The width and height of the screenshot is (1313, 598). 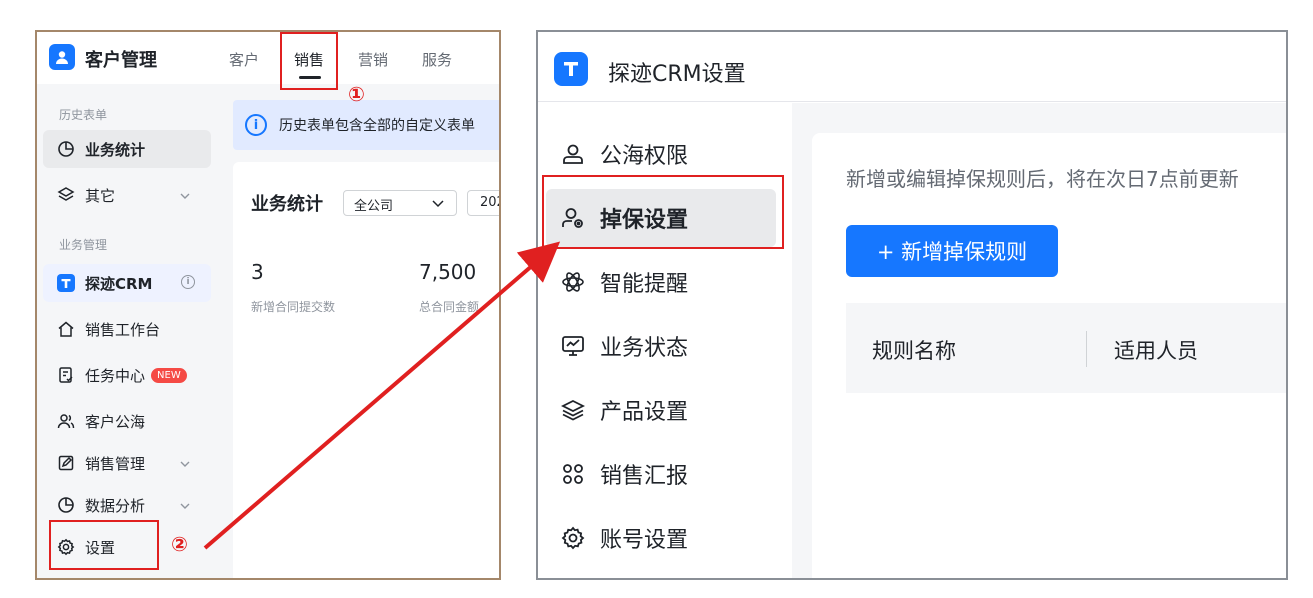 What do you see at coordinates (382, 395) in the screenshot?
I see `annotation-arrow` at bounding box center [382, 395].